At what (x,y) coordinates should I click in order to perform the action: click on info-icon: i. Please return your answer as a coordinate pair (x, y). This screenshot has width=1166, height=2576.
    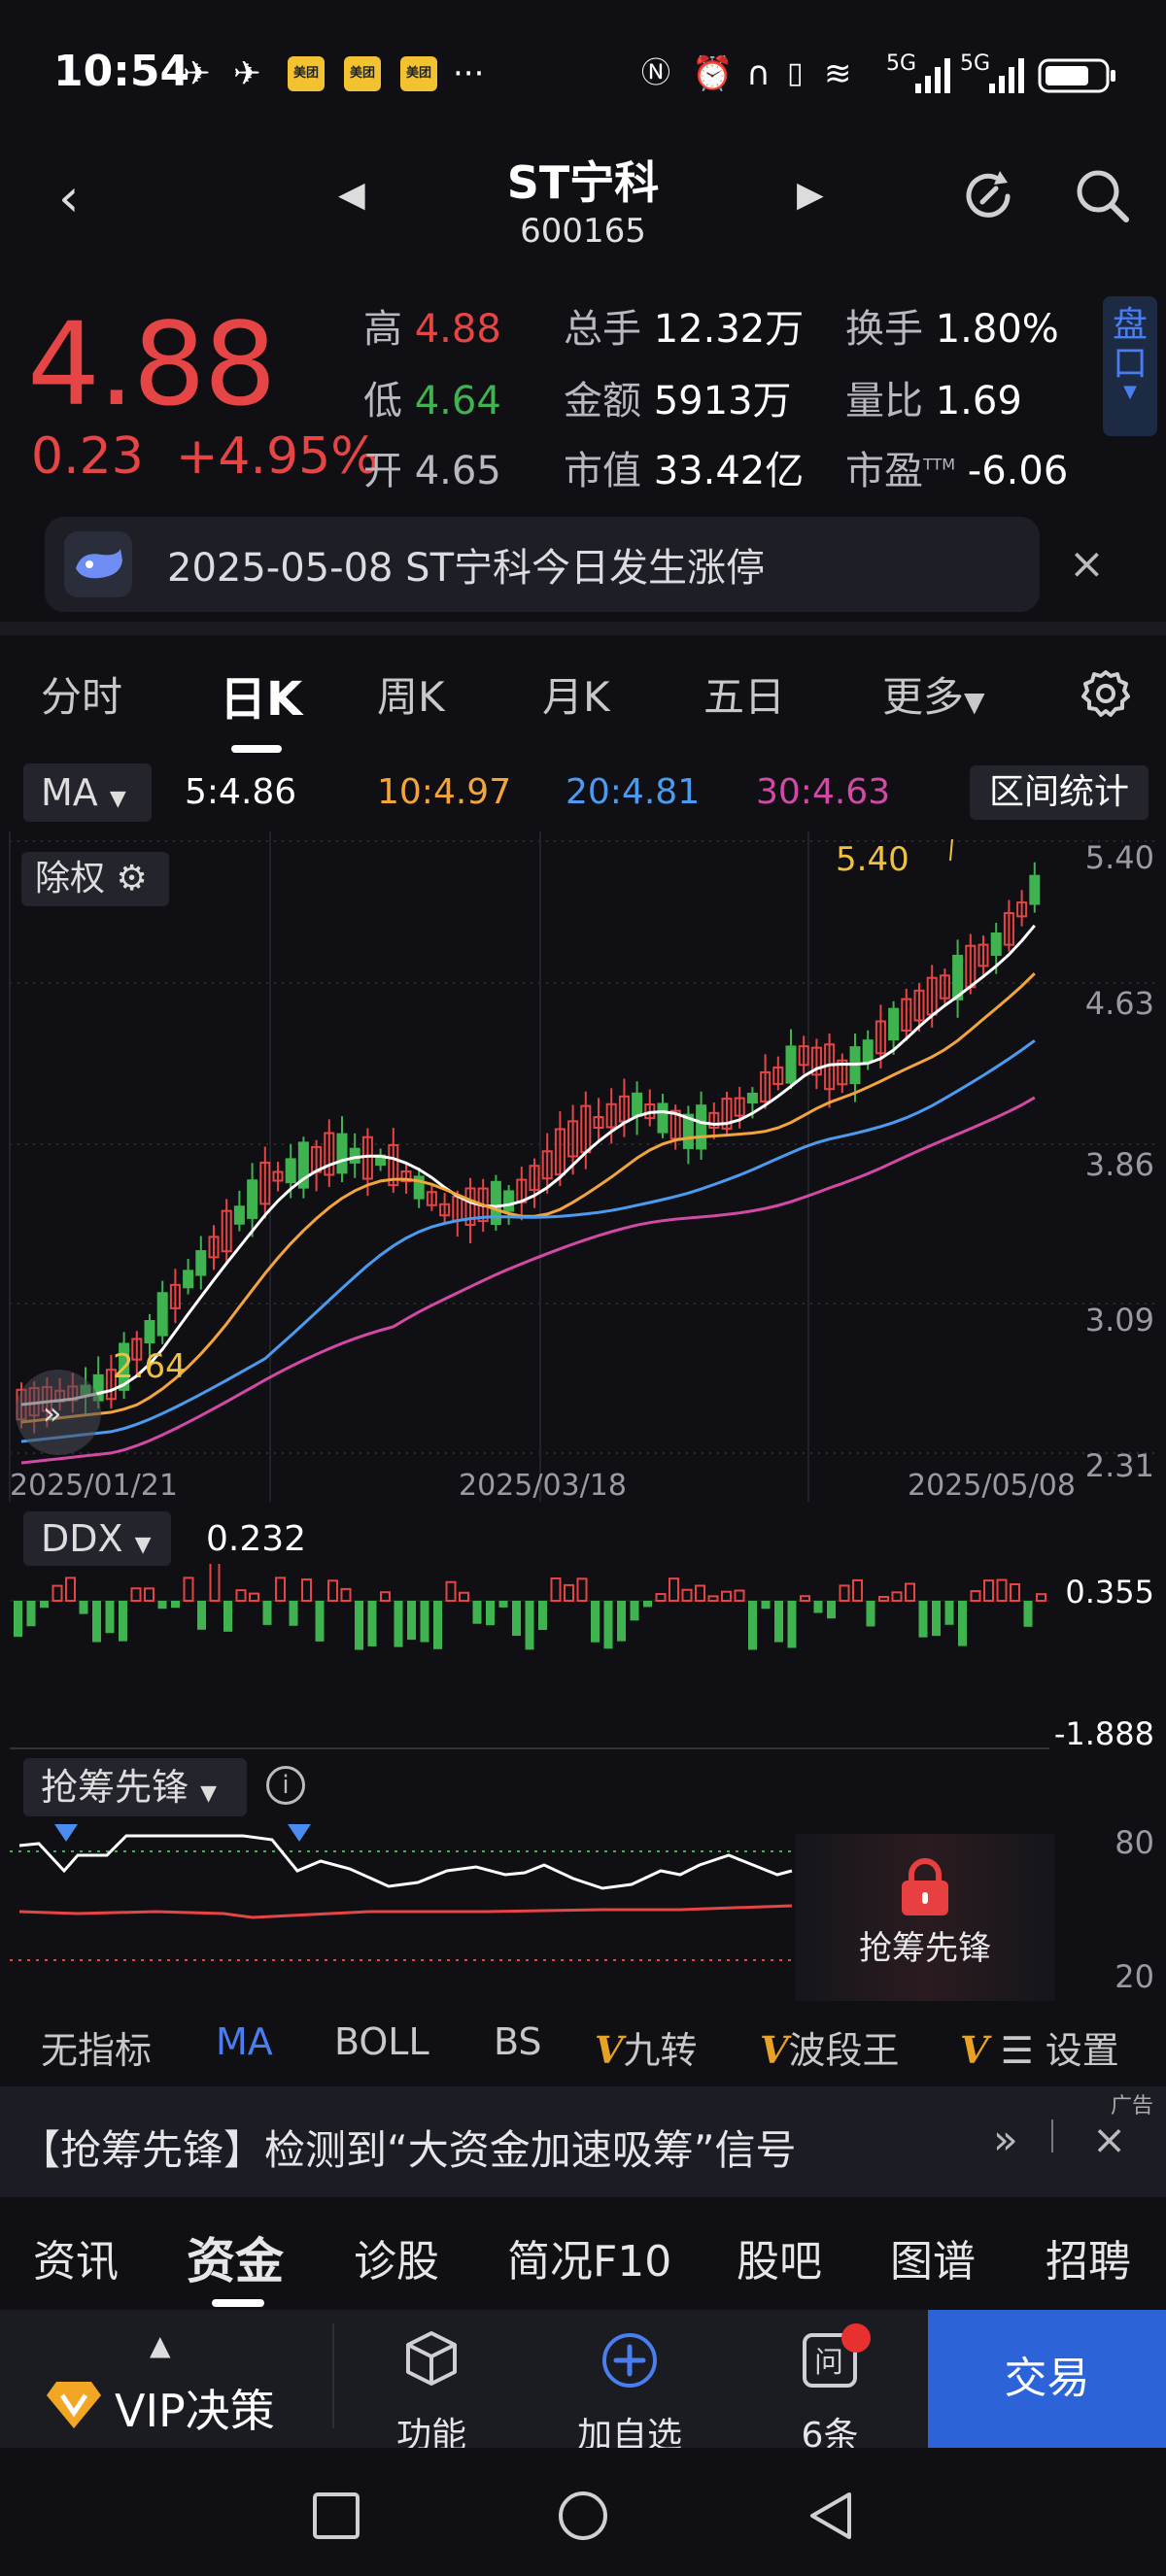
    Looking at the image, I should click on (285, 1785).